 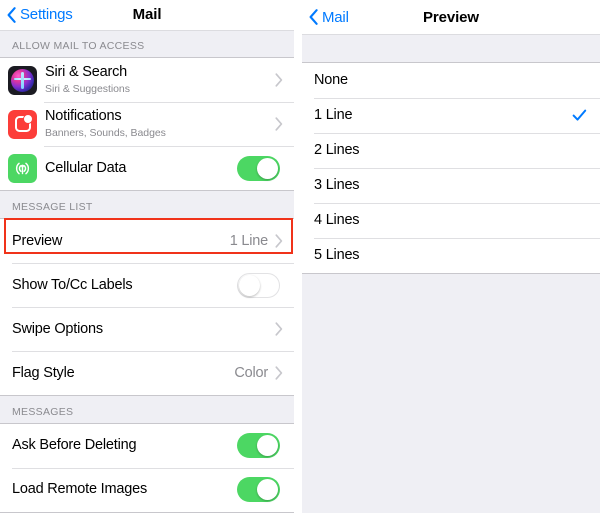 What do you see at coordinates (147, 15) in the screenshot?
I see `mail-navigation-bar: Settings Mail` at bounding box center [147, 15].